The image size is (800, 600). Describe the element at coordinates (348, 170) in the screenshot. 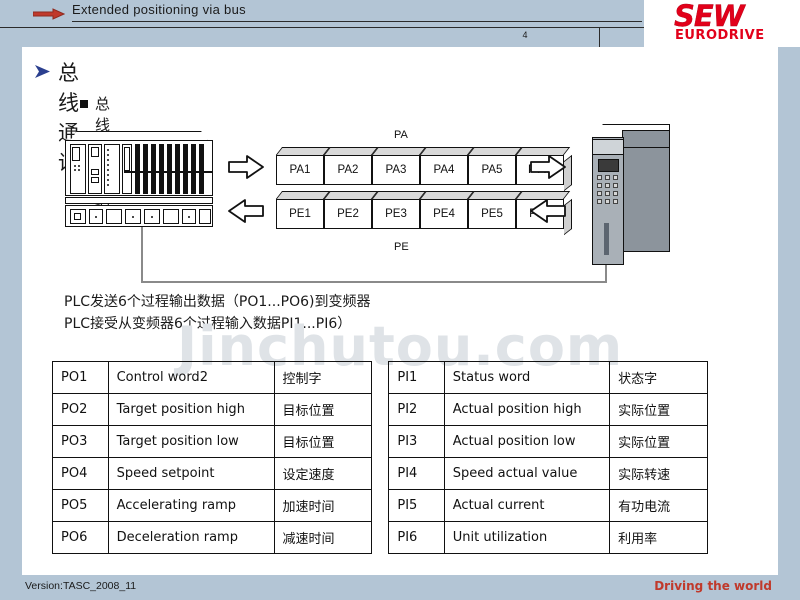

I see `pa-cell: PA2` at that location.